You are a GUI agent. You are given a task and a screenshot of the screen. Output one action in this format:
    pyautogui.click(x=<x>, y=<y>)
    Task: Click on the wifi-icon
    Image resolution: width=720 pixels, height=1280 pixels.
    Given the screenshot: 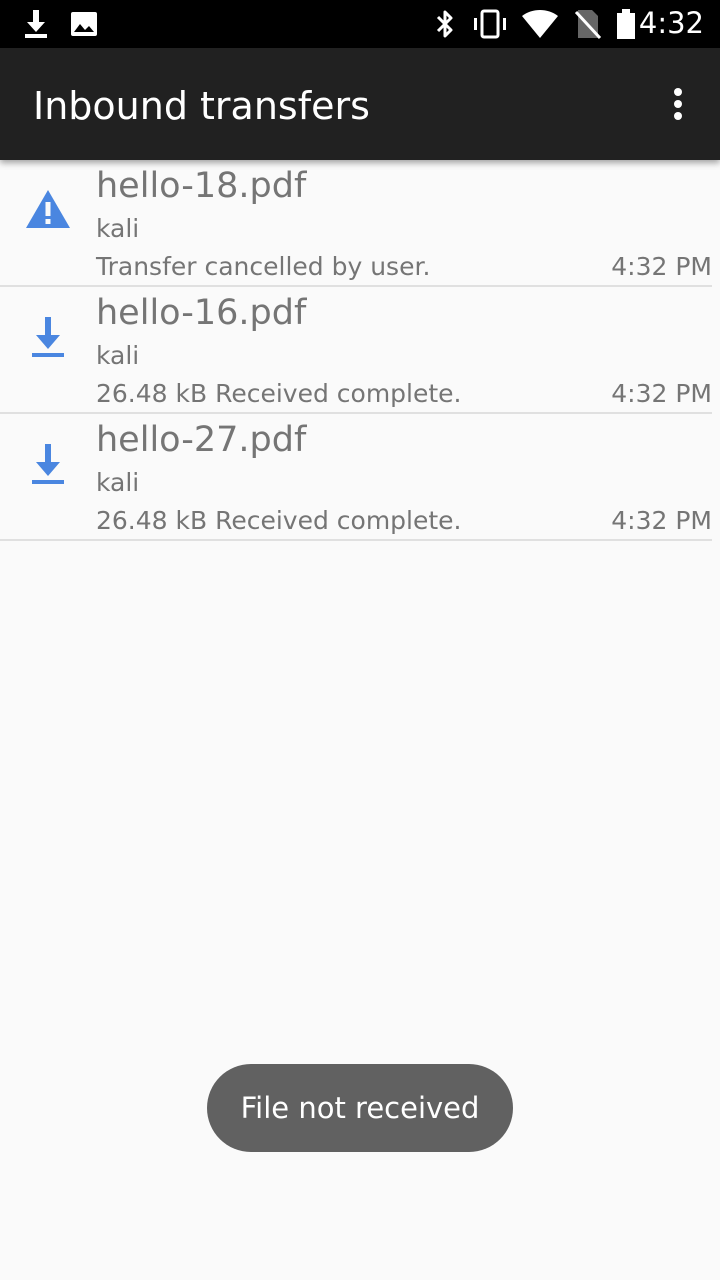 What is the action you would take?
    pyautogui.click(x=540, y=24)
    